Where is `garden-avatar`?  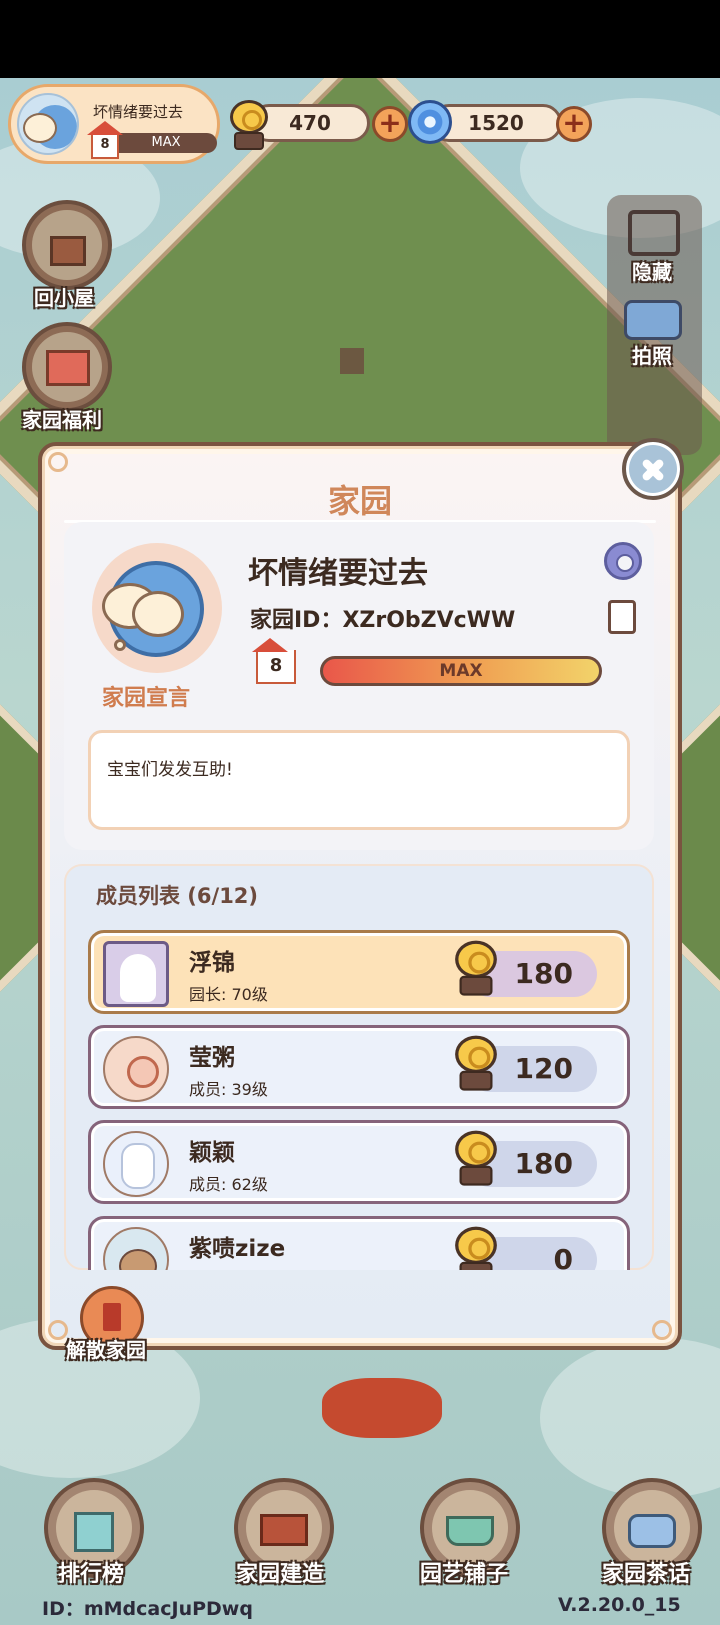 garden-avatar is located at coordinates (48, 124).